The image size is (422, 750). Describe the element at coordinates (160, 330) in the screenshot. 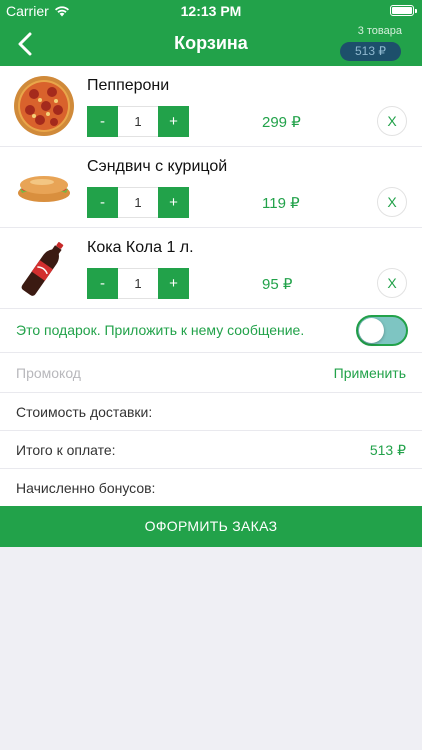

I see `gift-message-label: Это подарок. Приложить к нему сообщение.` at that location.